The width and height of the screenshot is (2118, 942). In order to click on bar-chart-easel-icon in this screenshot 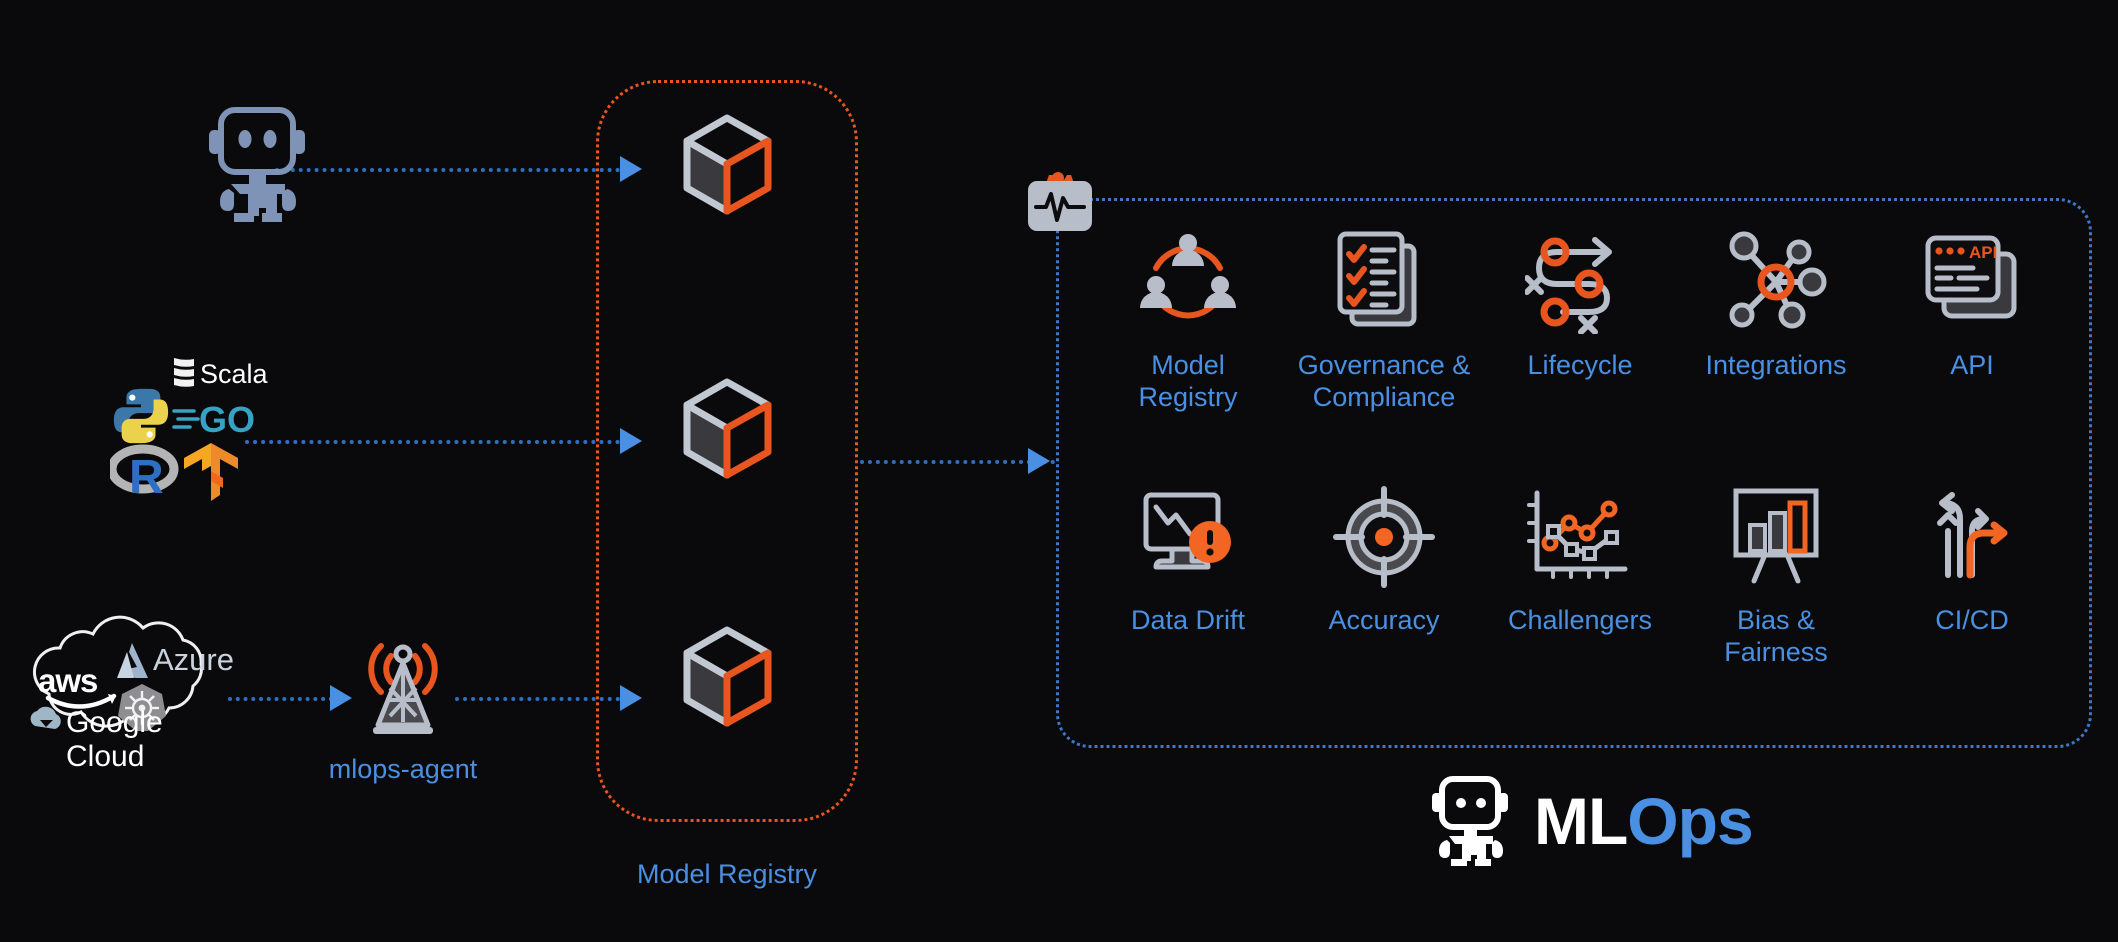, I will do `click(1776, 536)`.